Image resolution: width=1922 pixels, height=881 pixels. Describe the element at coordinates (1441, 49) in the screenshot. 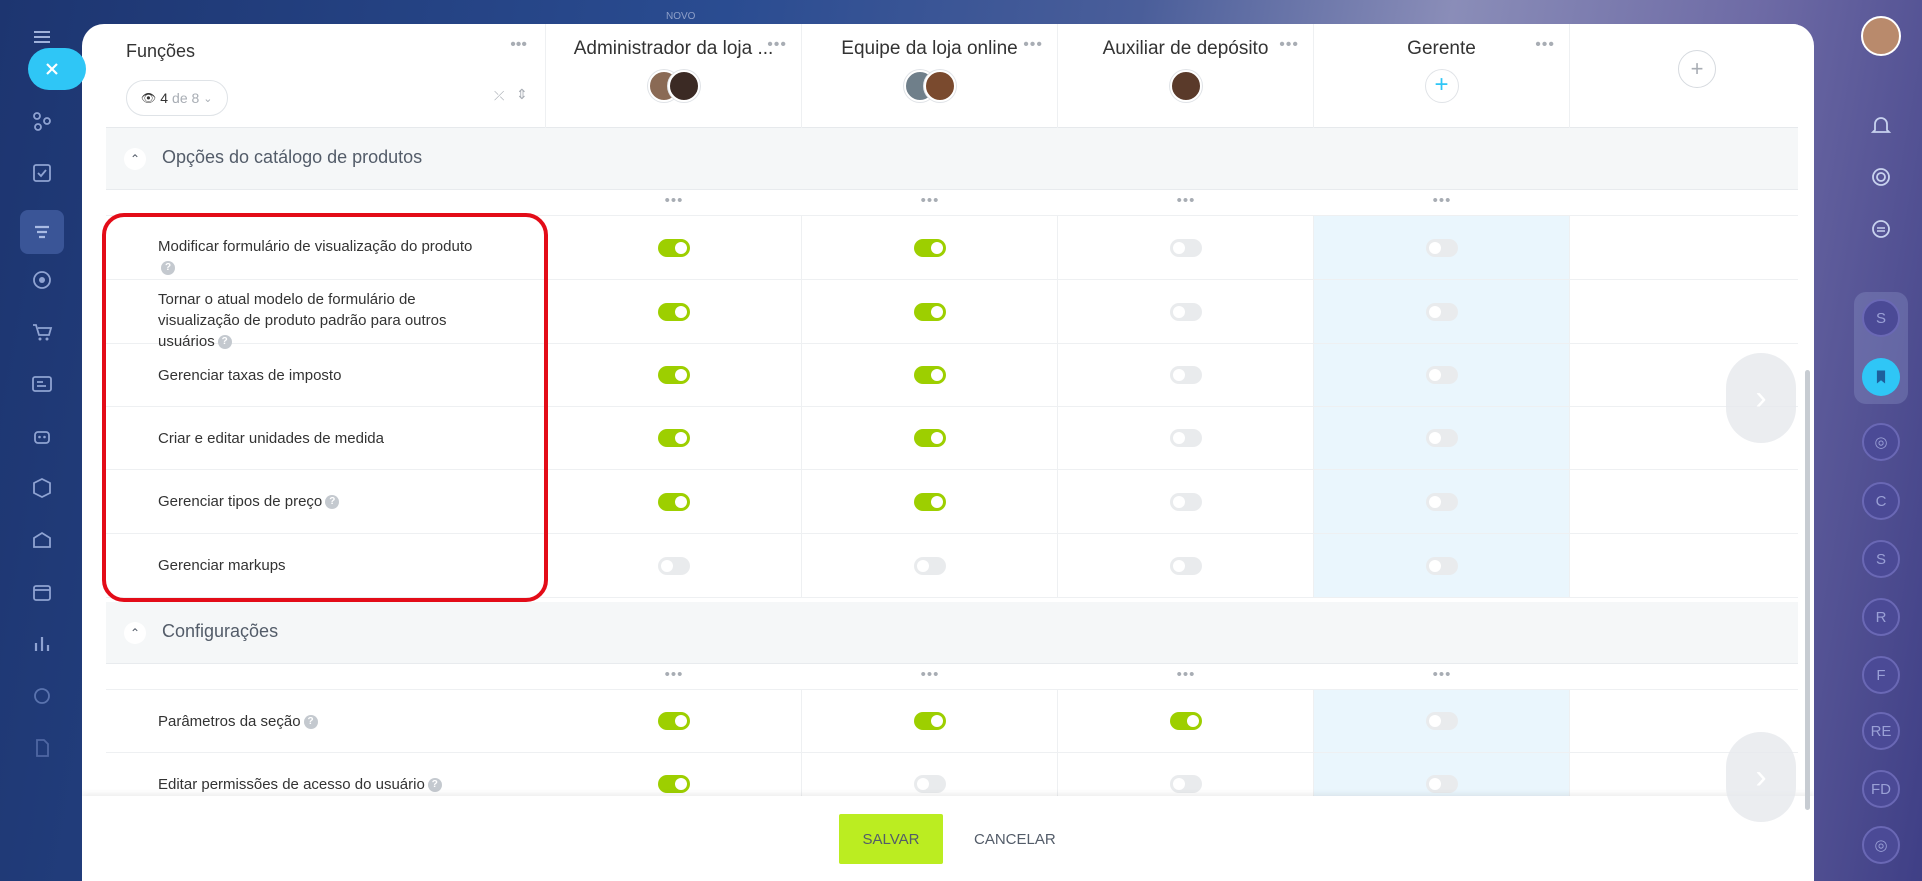

I see `role-name: Gerente` at that location.